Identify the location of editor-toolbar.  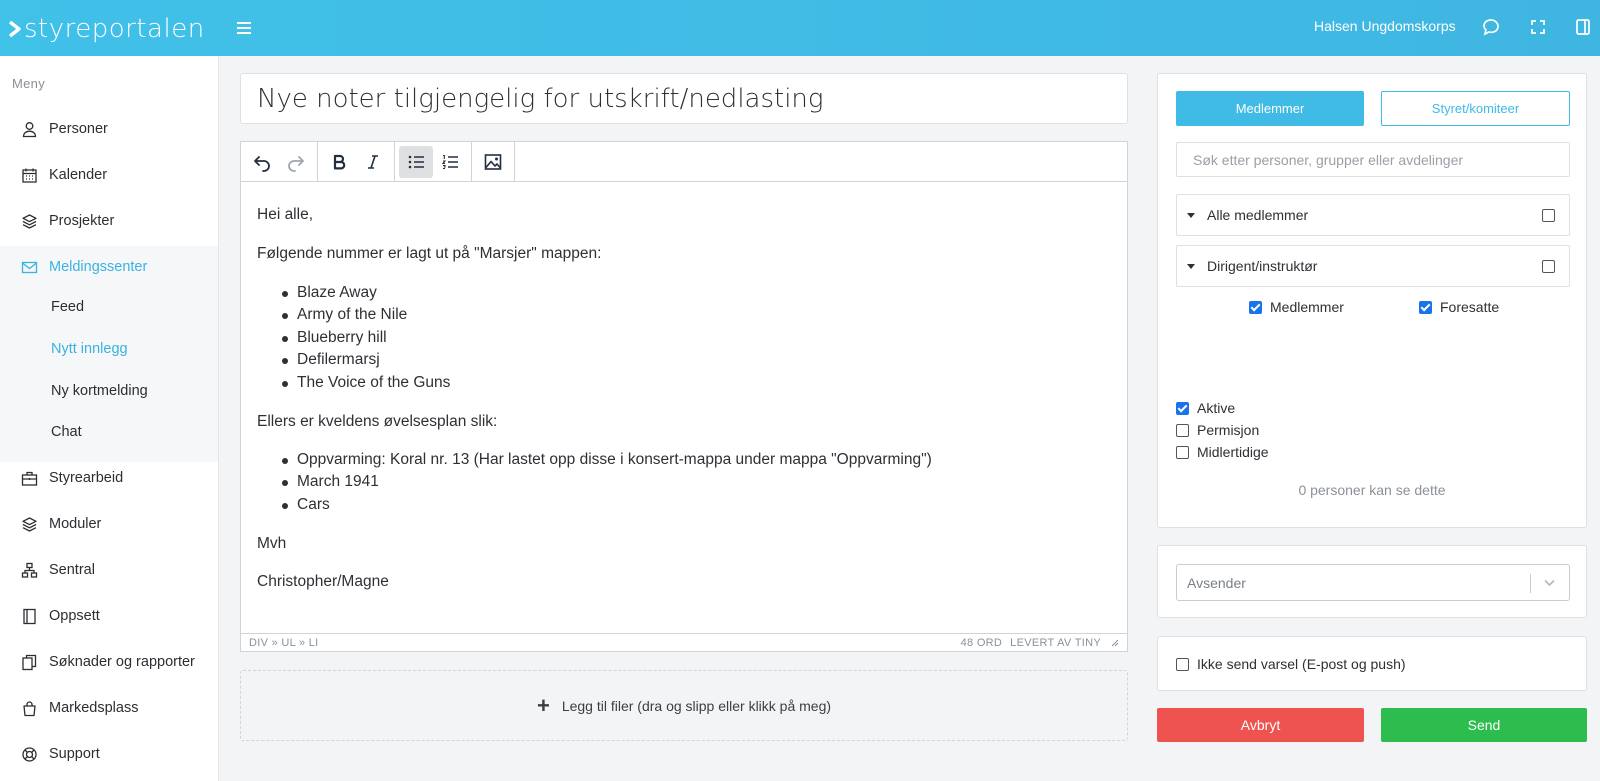
(684, 161).